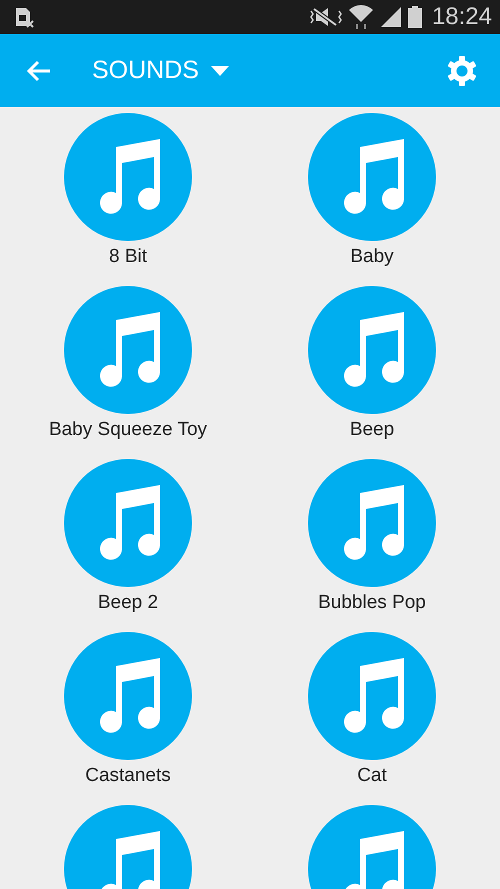  What do you see at coordinates (25, 17) in the screenshot?
I see `sim-card-icon` at bounding box center [25, 17].